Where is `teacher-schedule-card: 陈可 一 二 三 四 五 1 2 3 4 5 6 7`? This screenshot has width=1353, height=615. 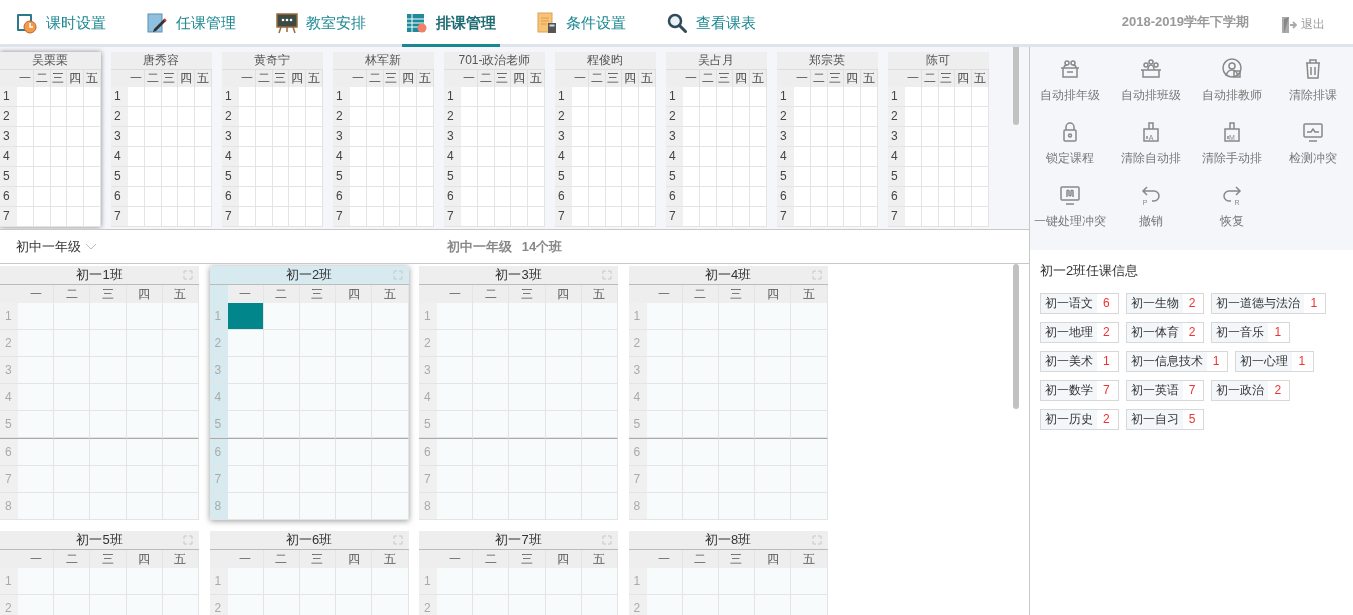
teacher-schedule-card: 陈可 一 二 三 四 五 1 2 3 4 5 6 7 is located at coordinates (938, 139).